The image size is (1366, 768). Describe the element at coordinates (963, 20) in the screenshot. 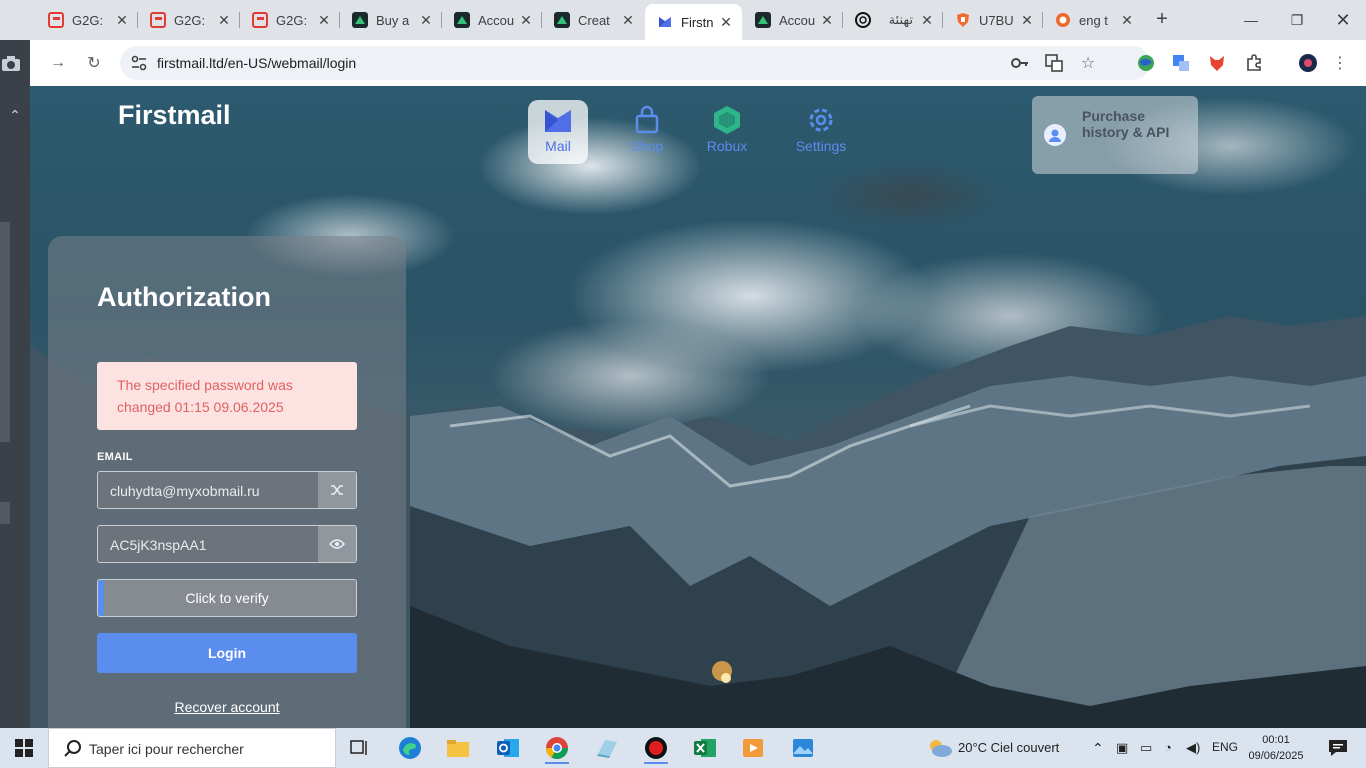

I see `shield-icon` at that location.